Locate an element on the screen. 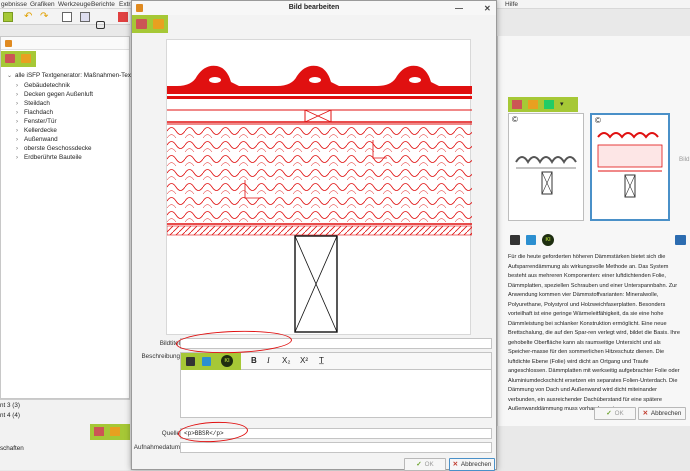 This screenshot has width=690, height=471. source-label: Quelle is located at coordinates (170, 433).